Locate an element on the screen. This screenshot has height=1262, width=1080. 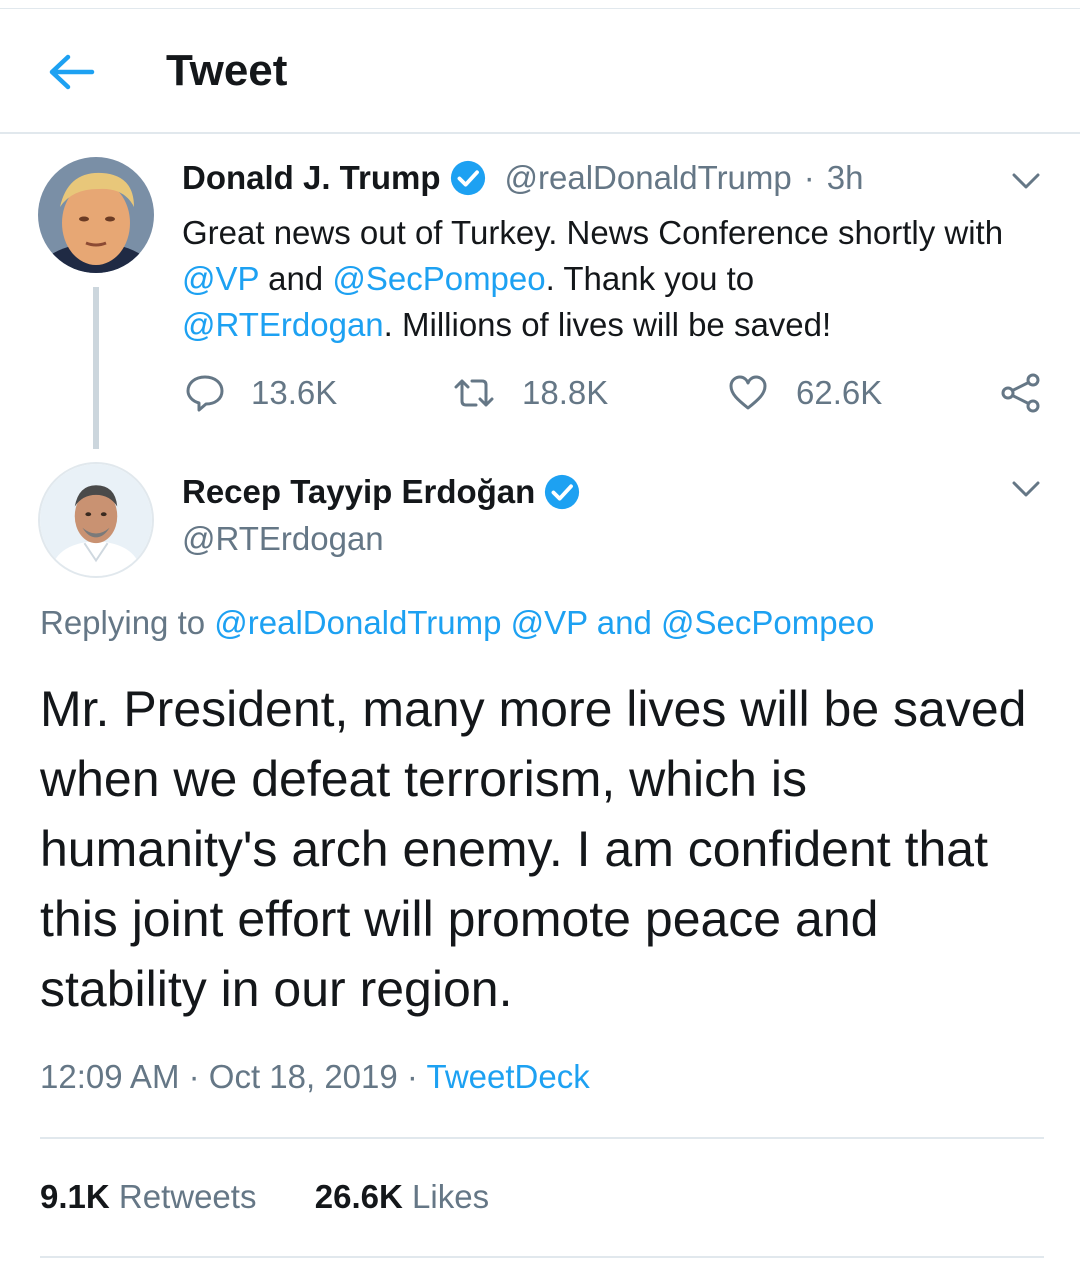
top-bar: Tweet is located at coordinates (540, 72).